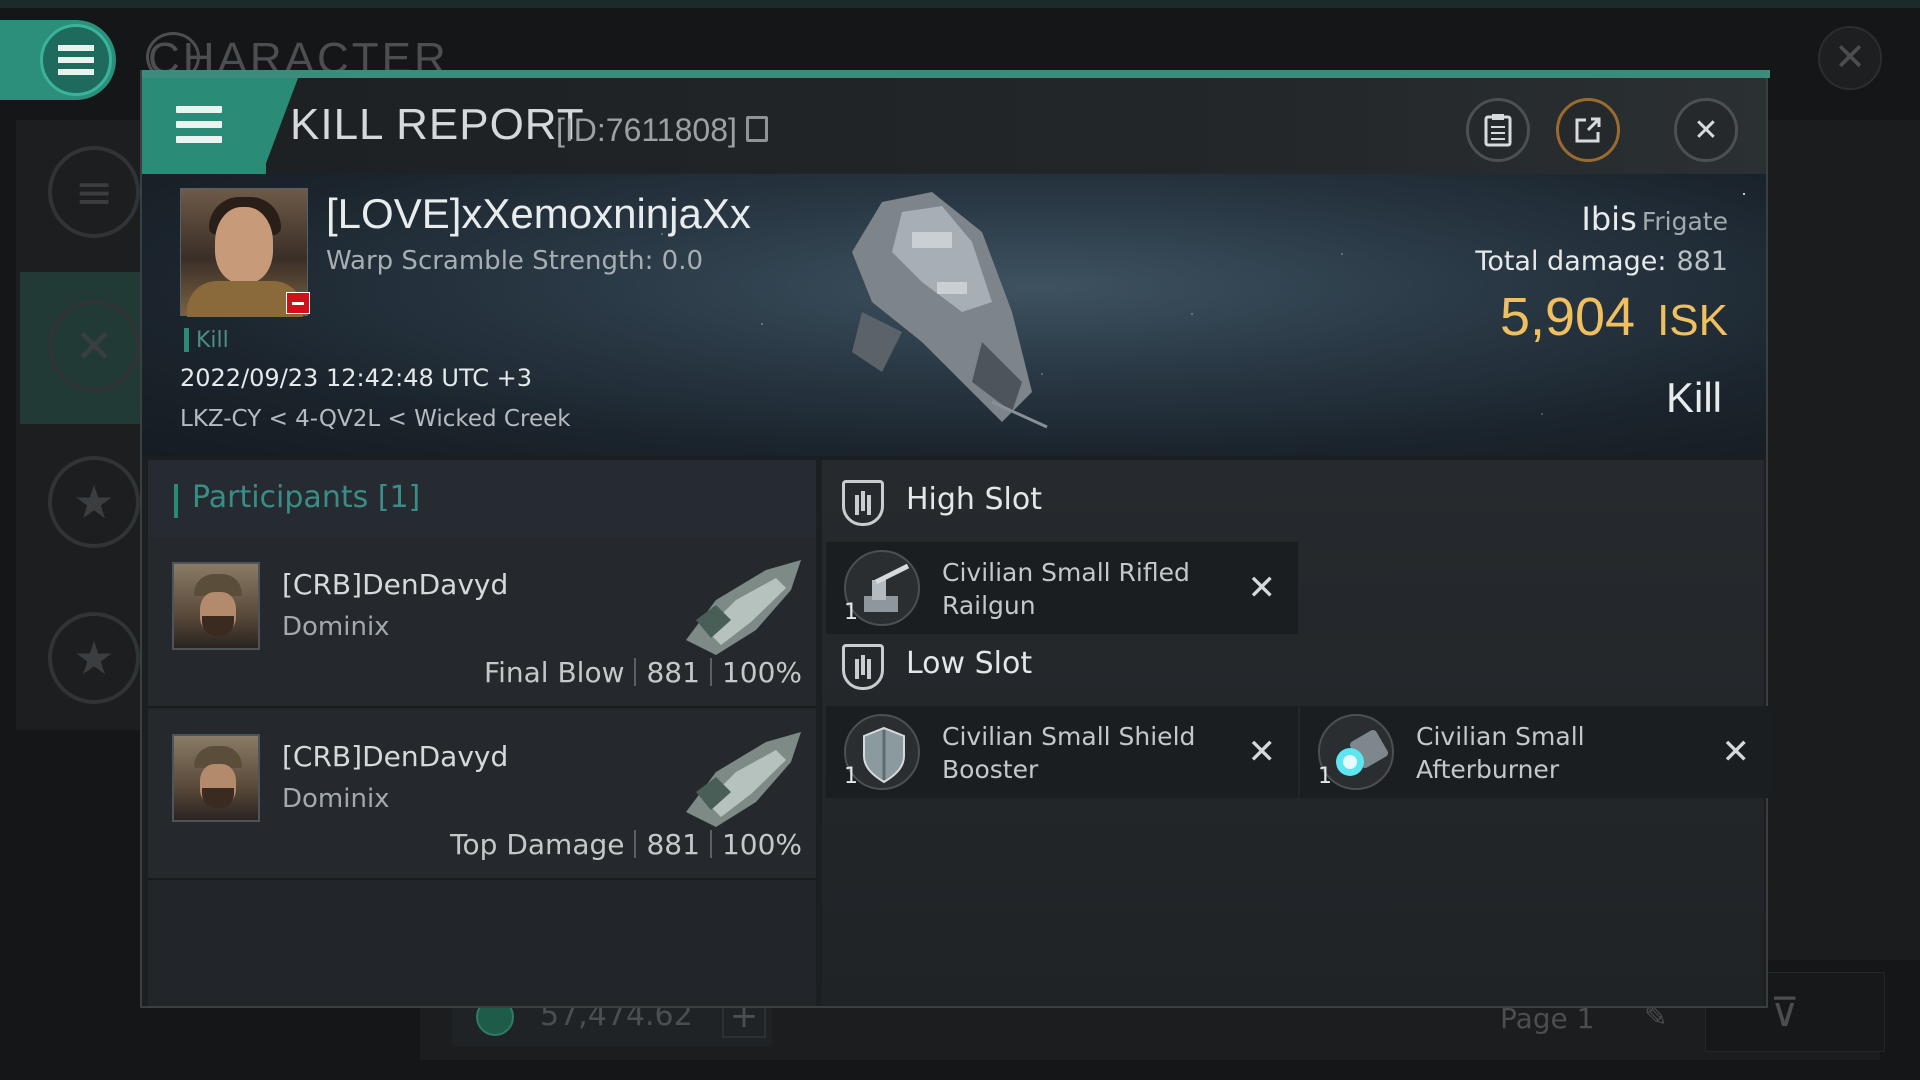 The height and width of the screenshot is (1080, 1920). Describe the element at coordinates (1842, 540) in the screenshot. I see `background-right-panel` at that location.